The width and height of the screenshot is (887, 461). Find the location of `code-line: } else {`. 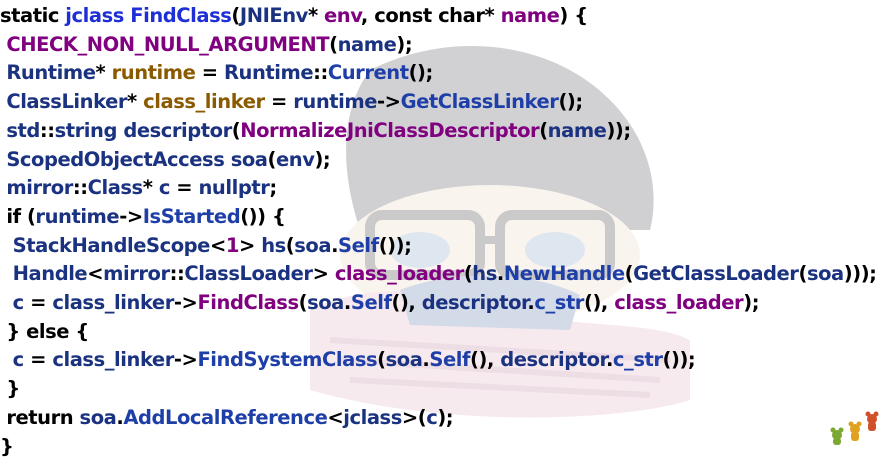

code-line: } else { is located at coordinates (438, 332).